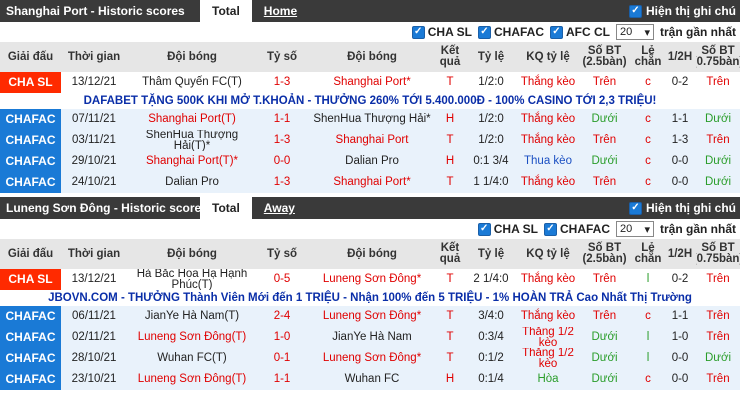 This screenshot has width=740, height=400. I want to click on filter-label: AFC CL, so click(587, 32).